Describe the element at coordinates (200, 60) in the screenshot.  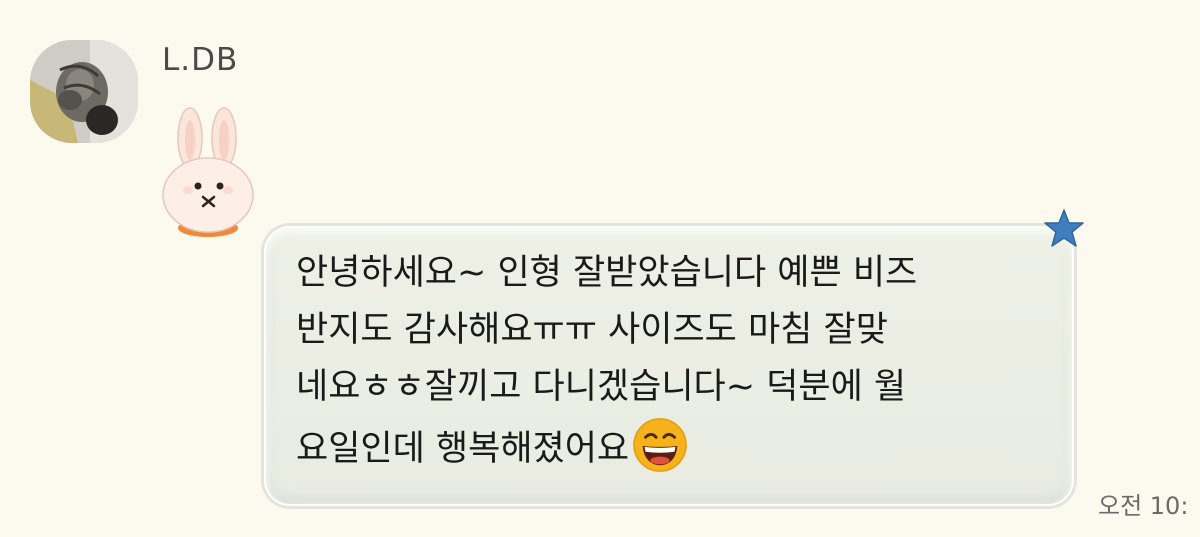
I see `sender-name: L.DB` at that location.